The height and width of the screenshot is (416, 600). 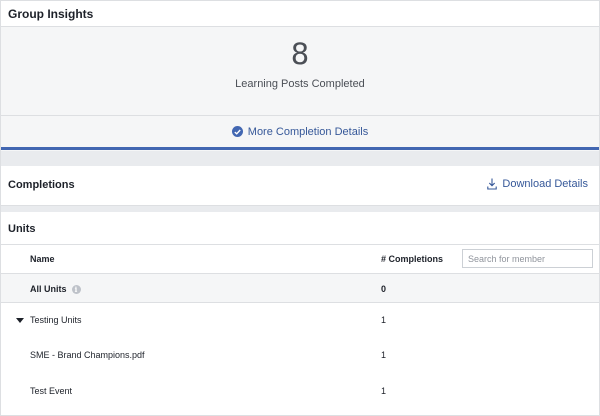 I want to click on unit-name: SME - Brand Champions.pdf, so click(x=87, y=355).